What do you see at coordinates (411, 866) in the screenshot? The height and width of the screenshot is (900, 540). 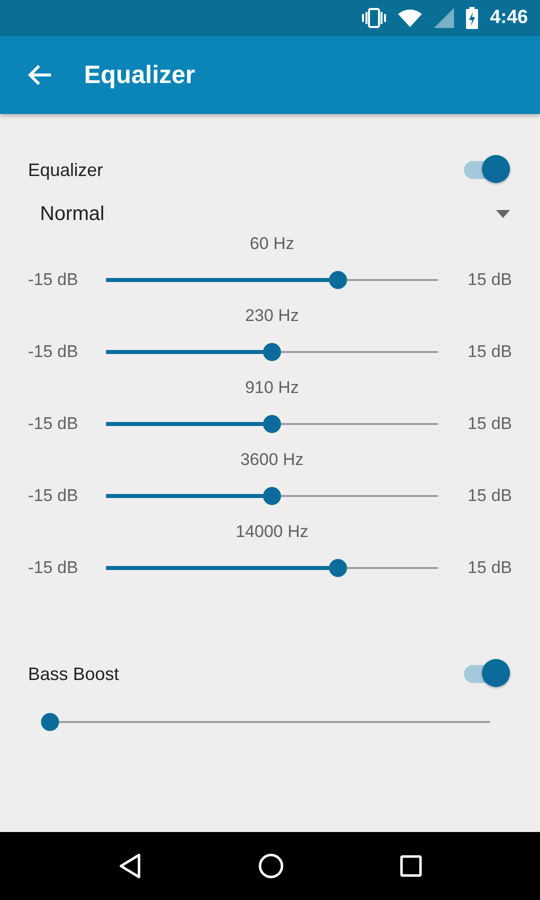 I see `recents-icon` at bounding box center [411, 866].